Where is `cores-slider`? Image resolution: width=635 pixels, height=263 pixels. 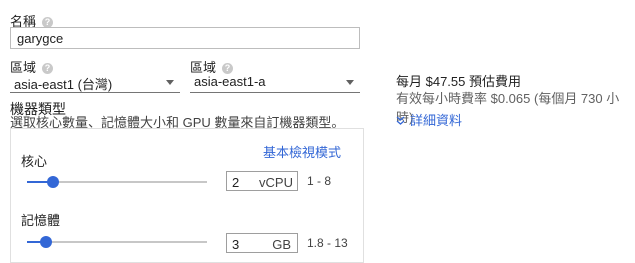
cores-slider is located at coordinates (117, 182).